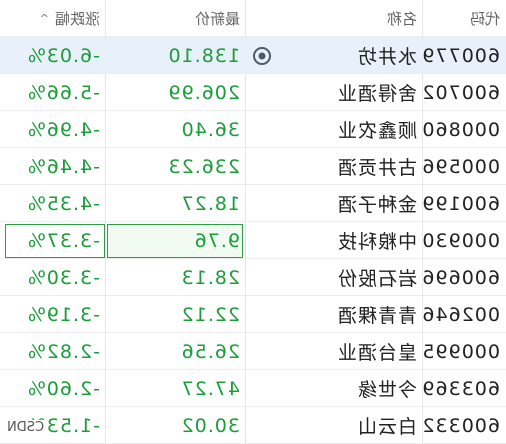 This screenshot has height=444, width=506. I want to click on stock-name-cell: 白云山, so click(334, 425).